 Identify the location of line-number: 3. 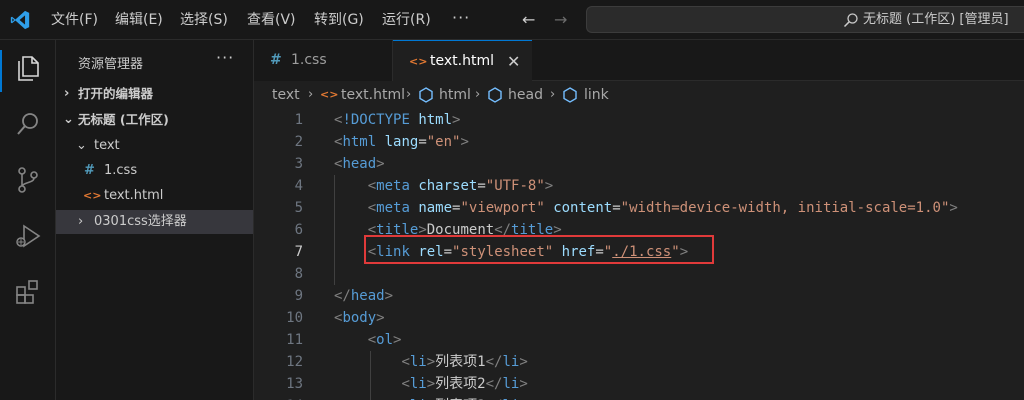
(298, 164).